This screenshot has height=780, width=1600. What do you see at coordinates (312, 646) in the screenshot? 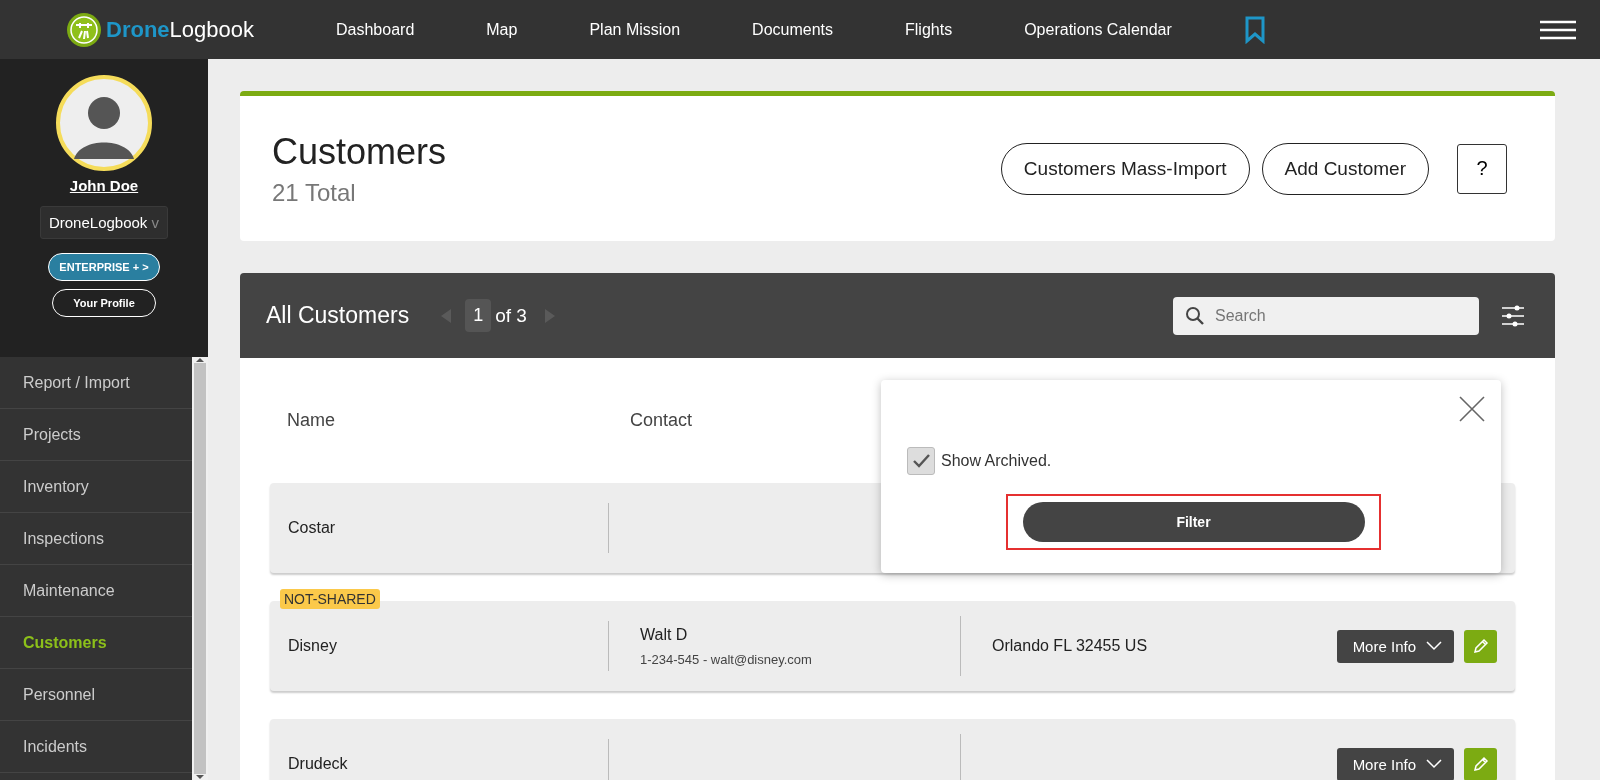
I see `customer-name: Disney` at bounding box center [312, 646].